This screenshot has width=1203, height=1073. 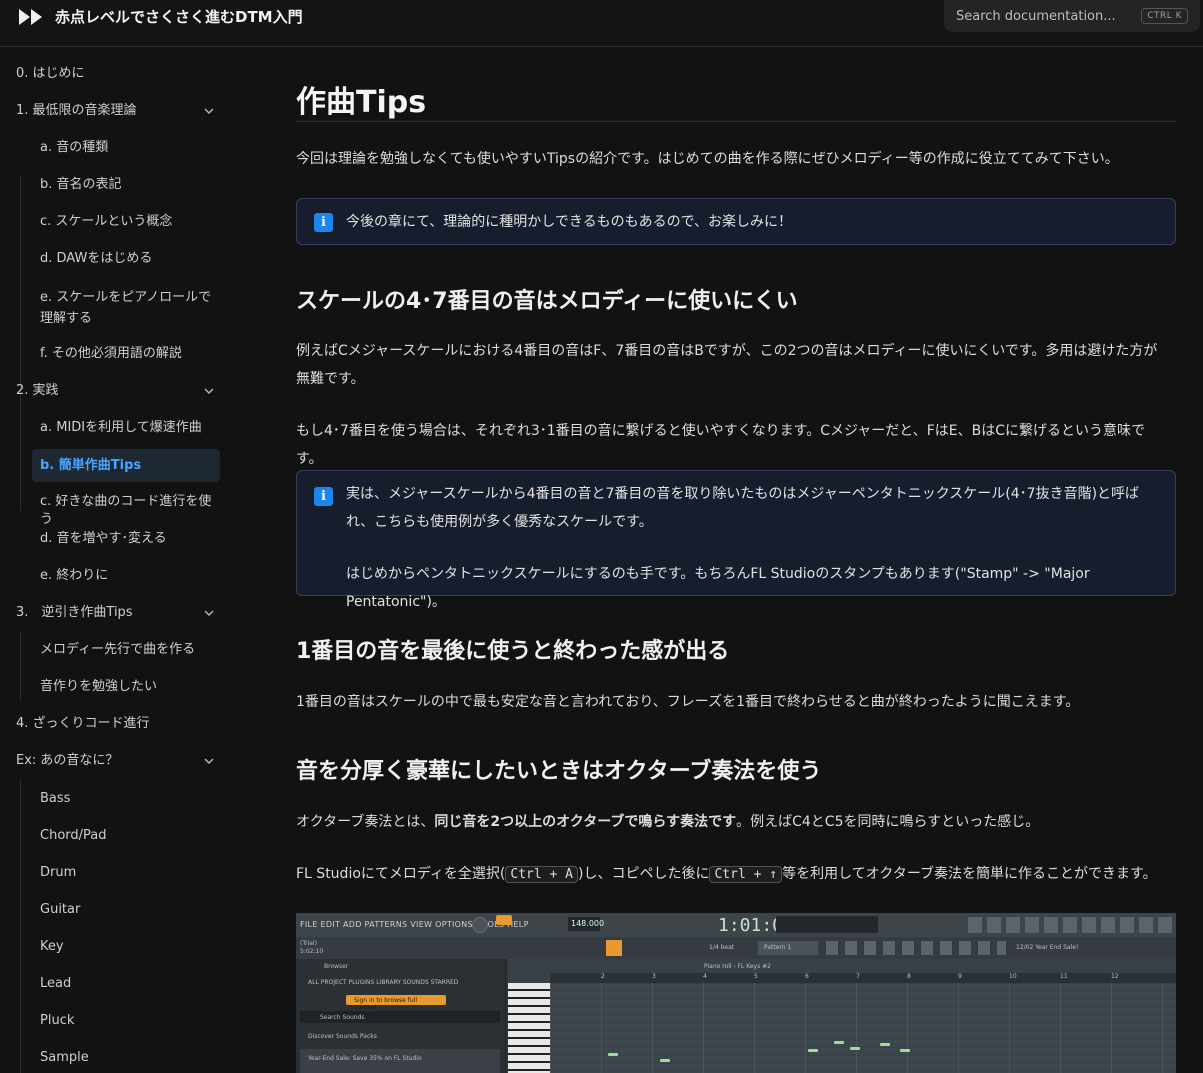 I want to click on sidebar-item-scale-piano-roll: e. スケールをピアノロールで理解する, so click(x=122, y=308).